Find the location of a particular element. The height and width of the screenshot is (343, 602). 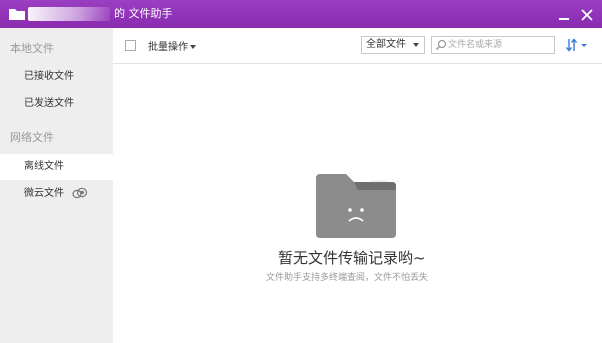

empty-state-subtitle: 文件助手支持多终端查阅，文件不怕丢失 is located at coordinates (347, 278).